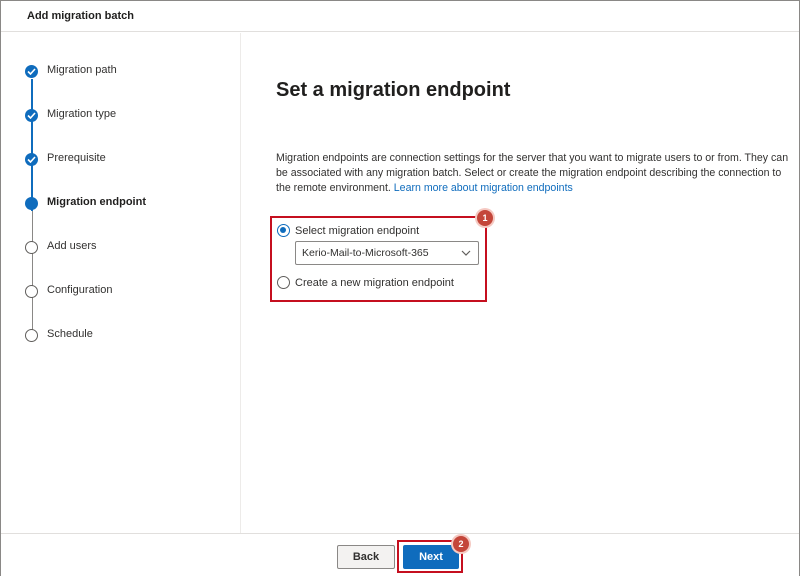 Image resolution: width=800 pixels, height=576 pixels. What do you see at coordinates (461, 544) in the screenshot?
I see `annotation-badge-2: 2` at bounding box center [461, 544].